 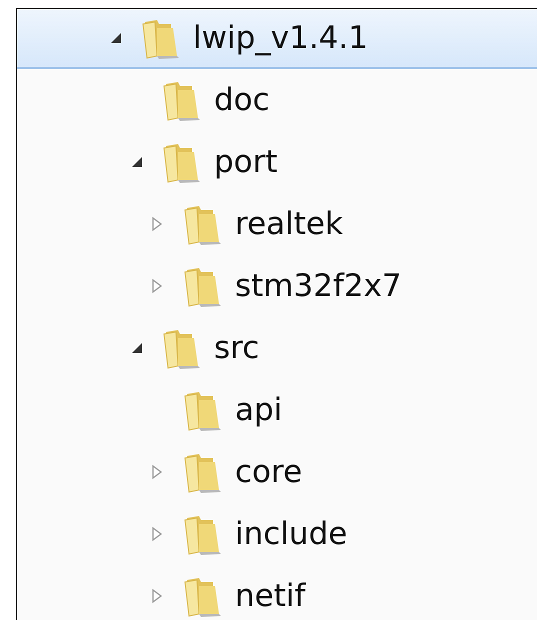 What do you see at coordinates (270, 596) in the screenshot?
I see `folder-label: netif` at bounding box center [270, 596].